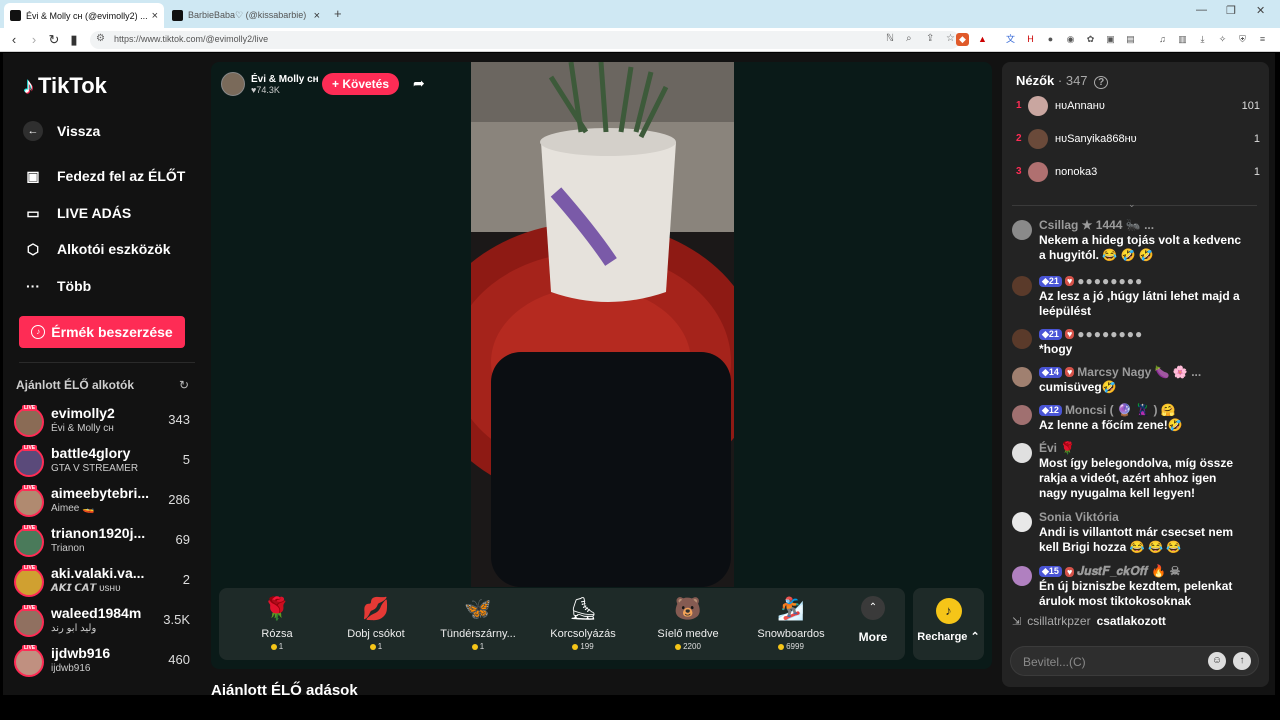 Image resolution: width=1280 pixels, height=720 pixels. I want to click on nav-creator-tools: ⬡ Alkotói eszközök, so click(97, 249).